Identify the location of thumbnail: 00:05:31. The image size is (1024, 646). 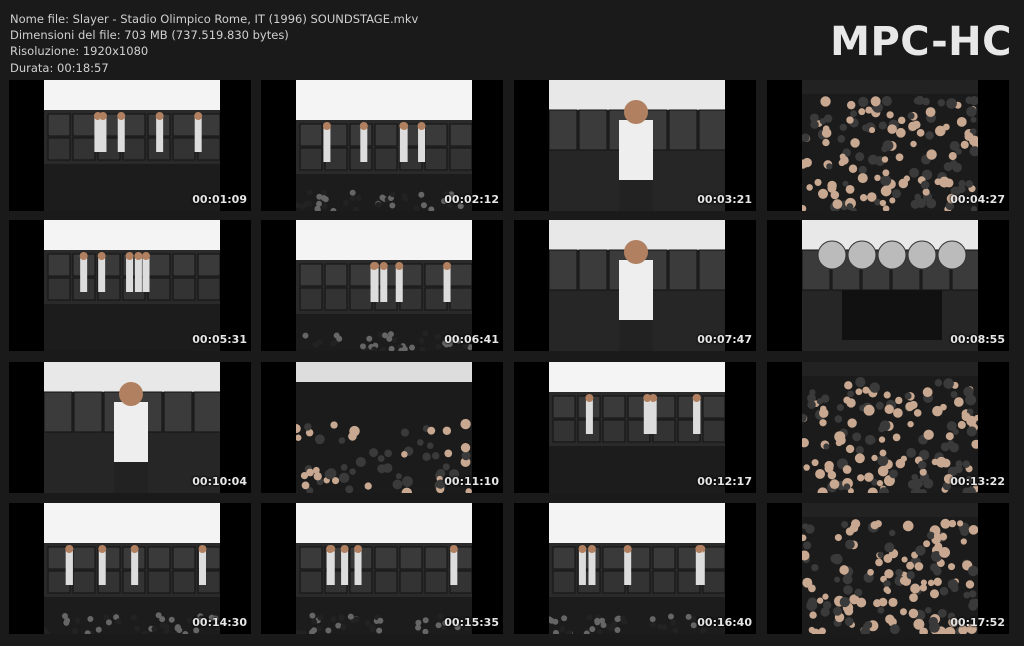
(130, 285).